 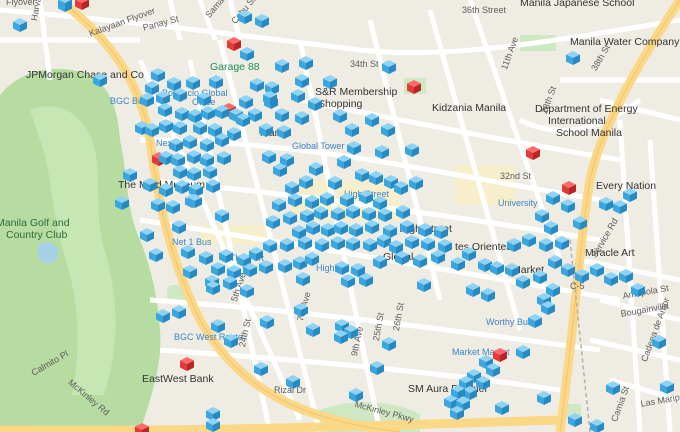 What do you see at coordinates (625, 42) in the screenshot?
I see `map-label: Manila Water Company` at bounding box center [625, 42].